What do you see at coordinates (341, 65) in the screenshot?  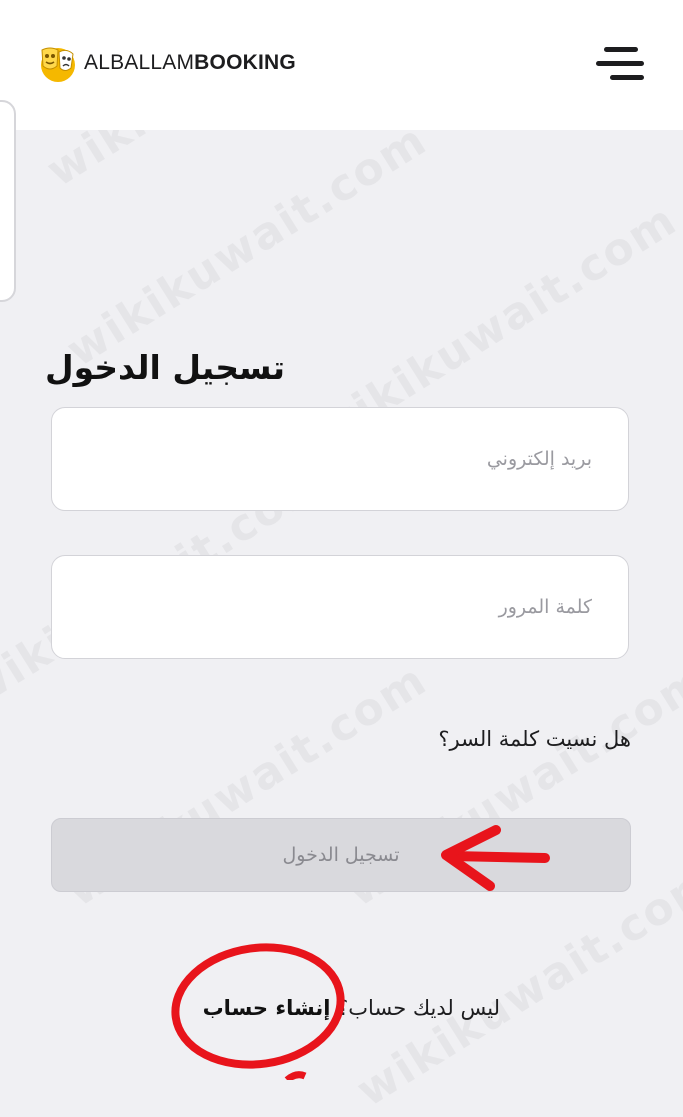 I see `top-header: ALBALLAMBOOKING` at bounding box center [341, 65].